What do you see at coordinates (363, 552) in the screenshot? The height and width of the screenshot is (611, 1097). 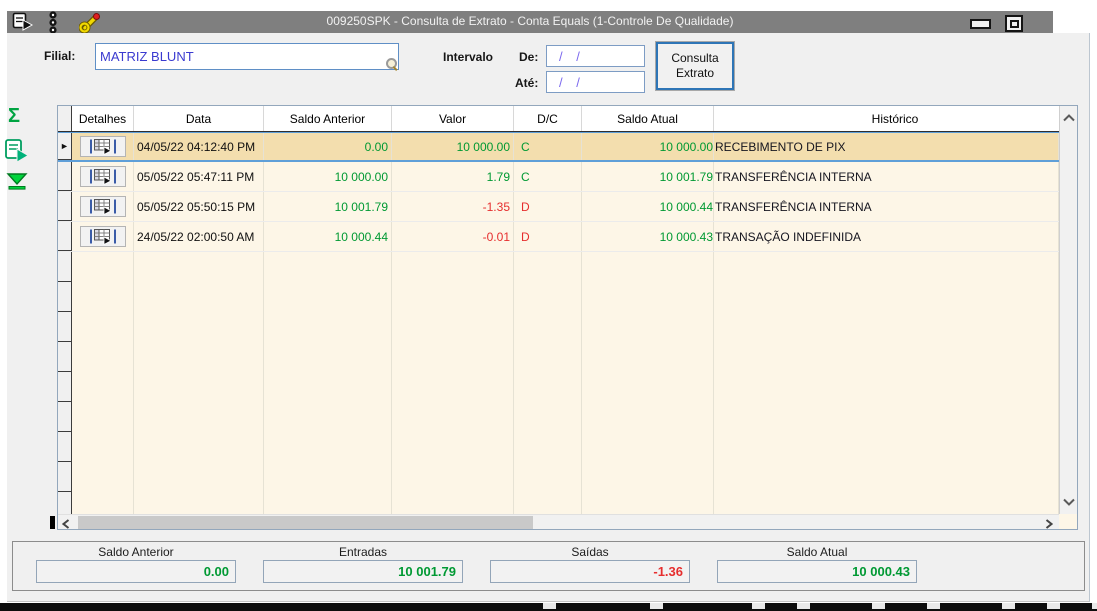 I see `summary-label: Entradas` at bounding box center [363, 552].